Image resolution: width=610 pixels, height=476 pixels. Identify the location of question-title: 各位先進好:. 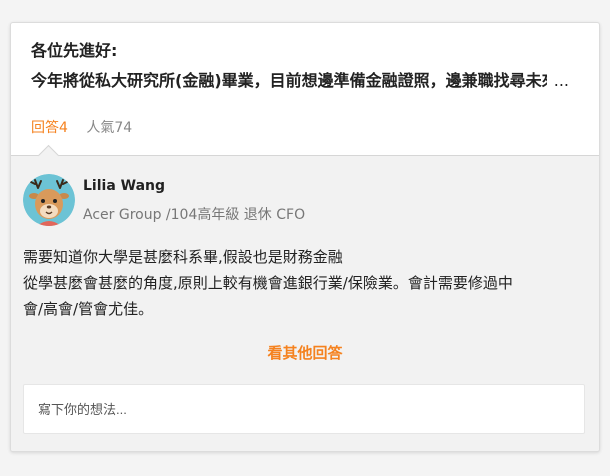
(74, 51).